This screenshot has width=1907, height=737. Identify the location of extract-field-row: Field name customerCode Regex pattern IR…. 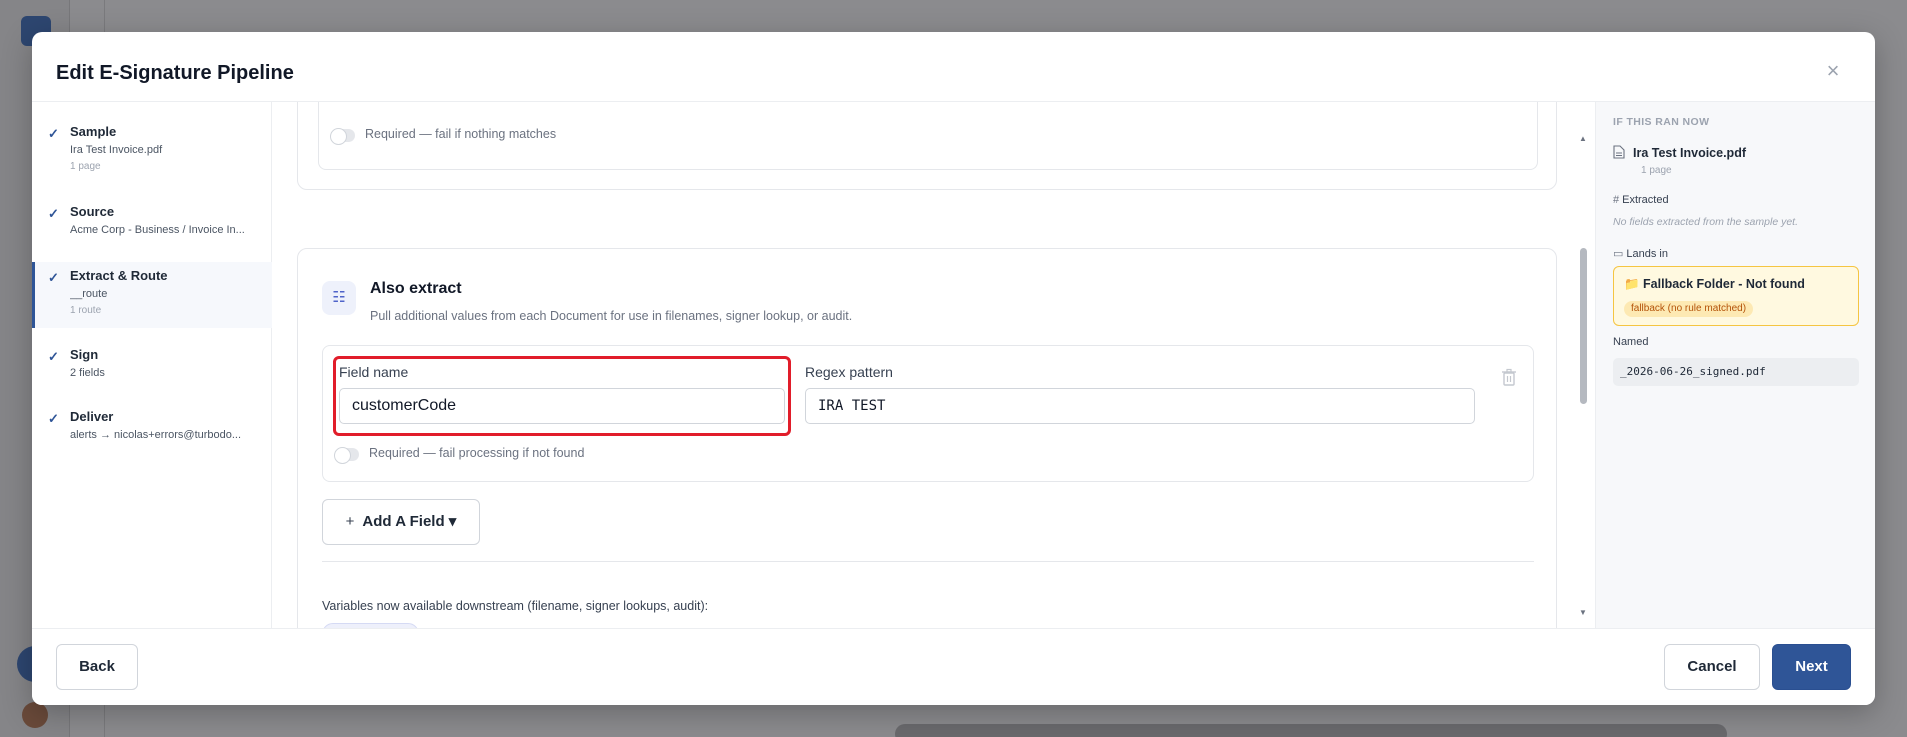
(928, 413).